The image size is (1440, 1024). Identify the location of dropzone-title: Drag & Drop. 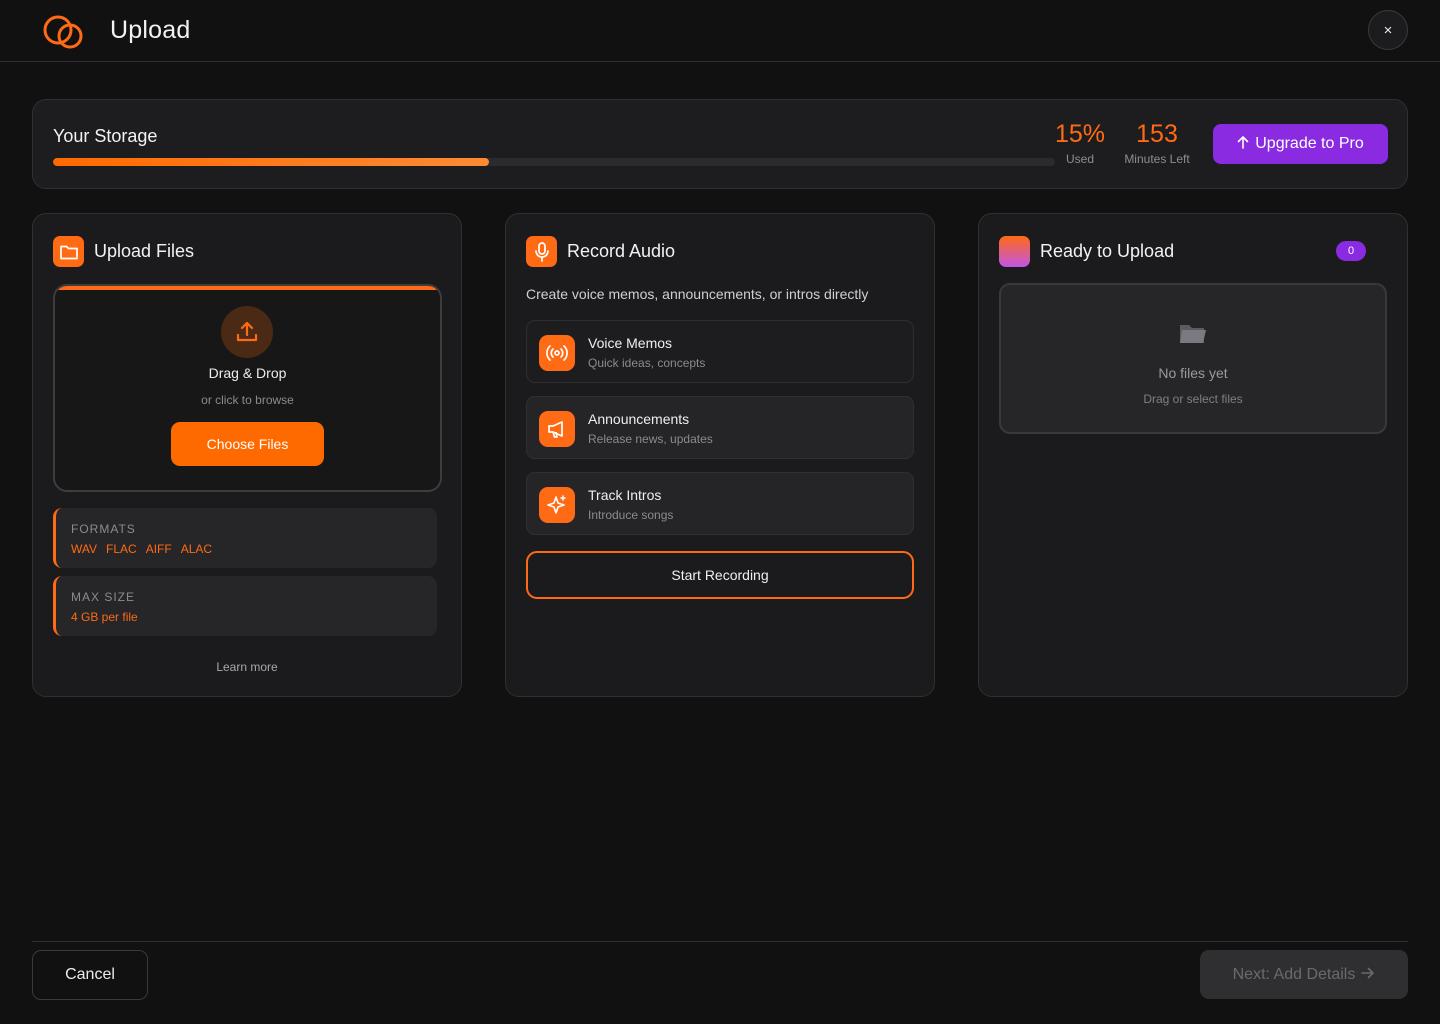
(247, 373).